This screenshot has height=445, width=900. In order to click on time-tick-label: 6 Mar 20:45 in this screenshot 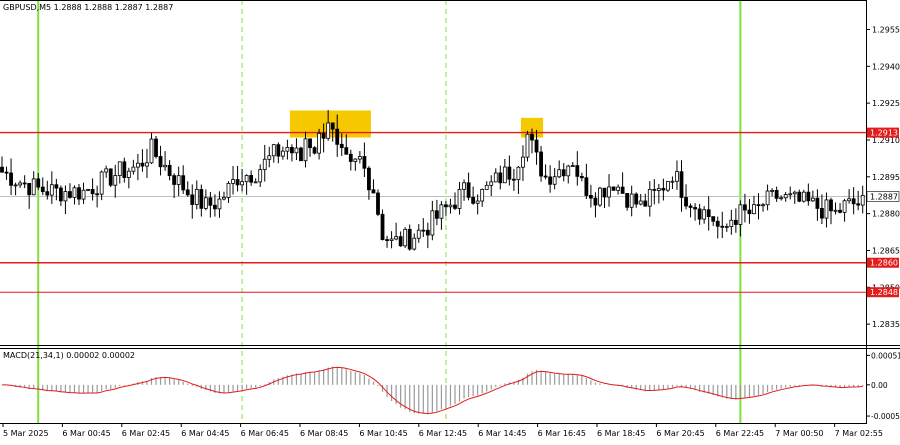, I will do `click(680, 433)`.